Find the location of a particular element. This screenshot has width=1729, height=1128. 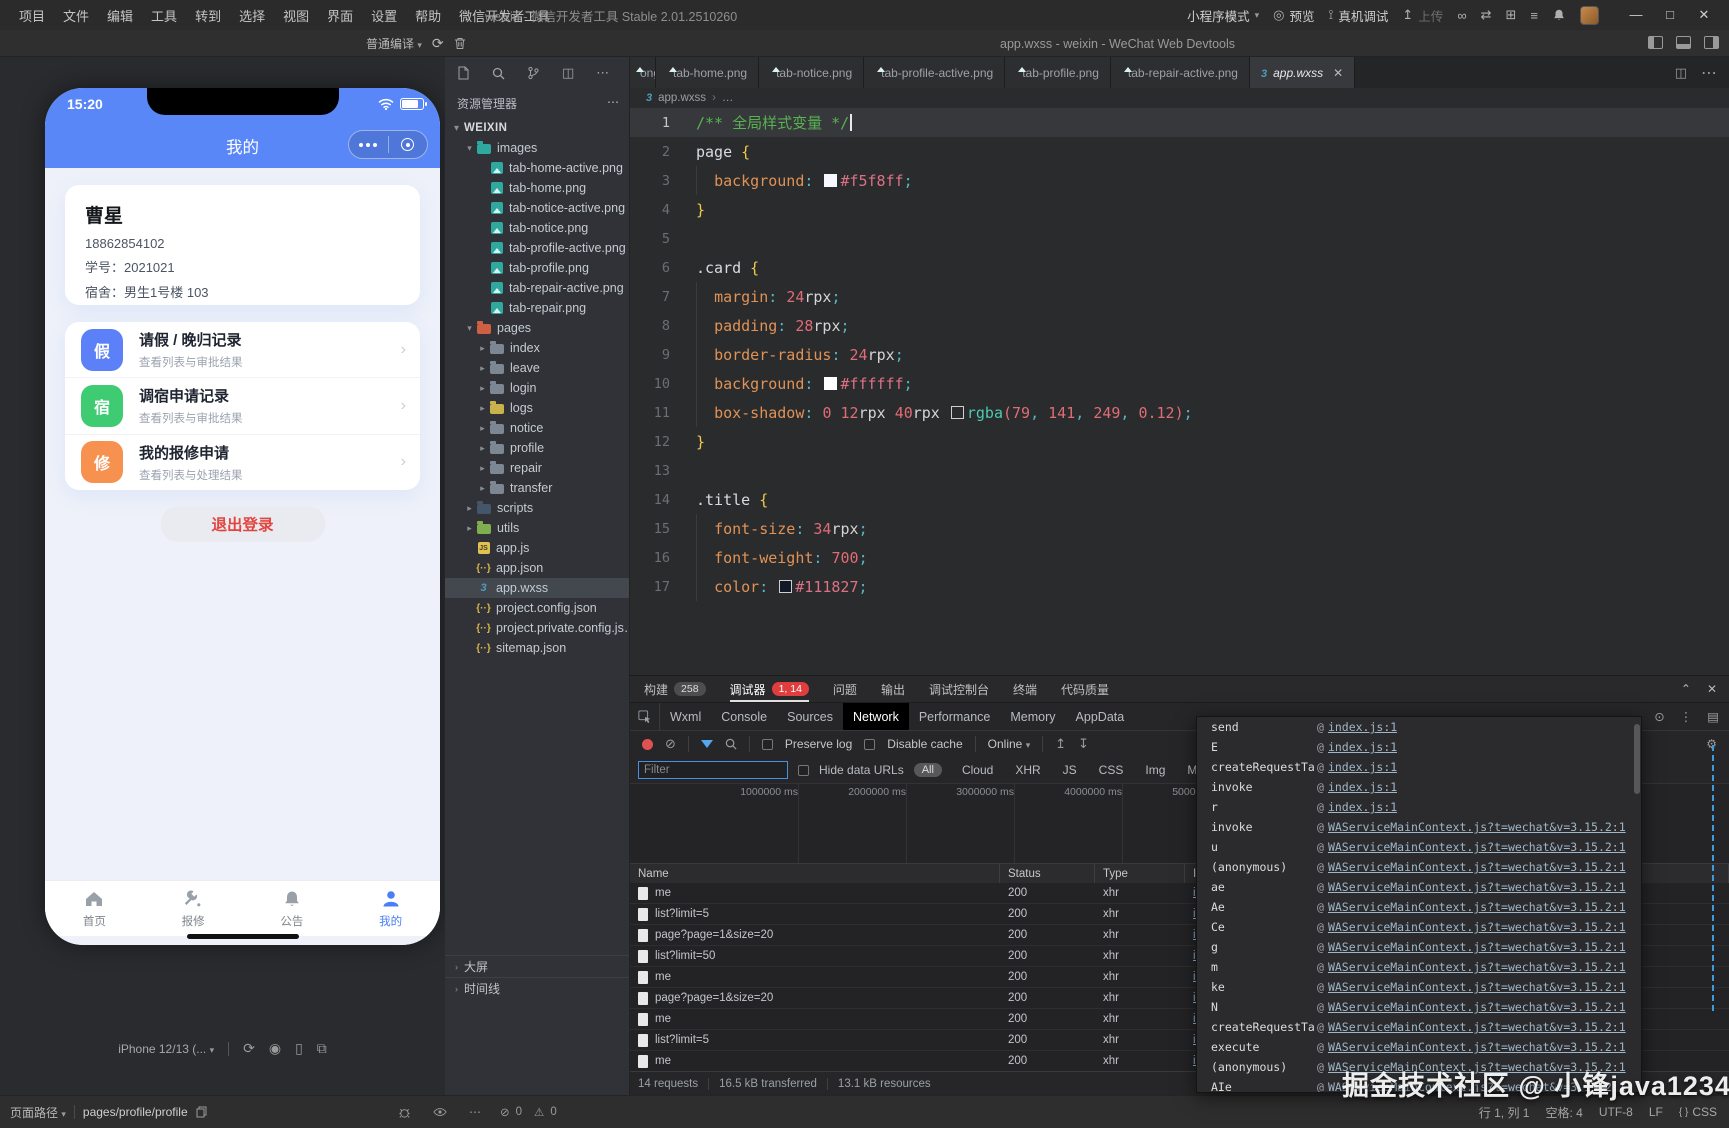

type-filter-JS: JS is located at coordinates (1070, 770).